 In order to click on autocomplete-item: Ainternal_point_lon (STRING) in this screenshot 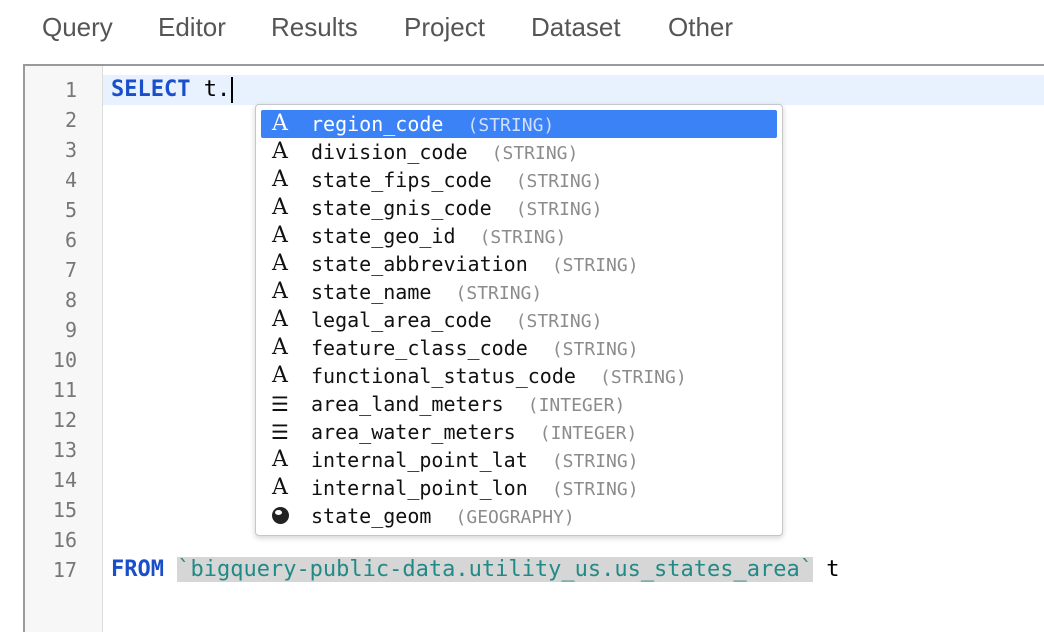, I will do `click(519, 488)`.